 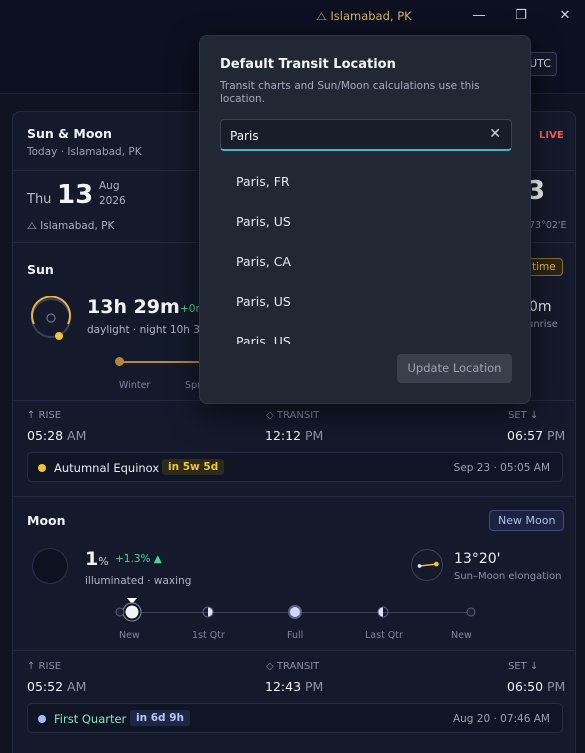 I want to click on illumination-delta: +1.3% ▲, so click(x=138, y=559).